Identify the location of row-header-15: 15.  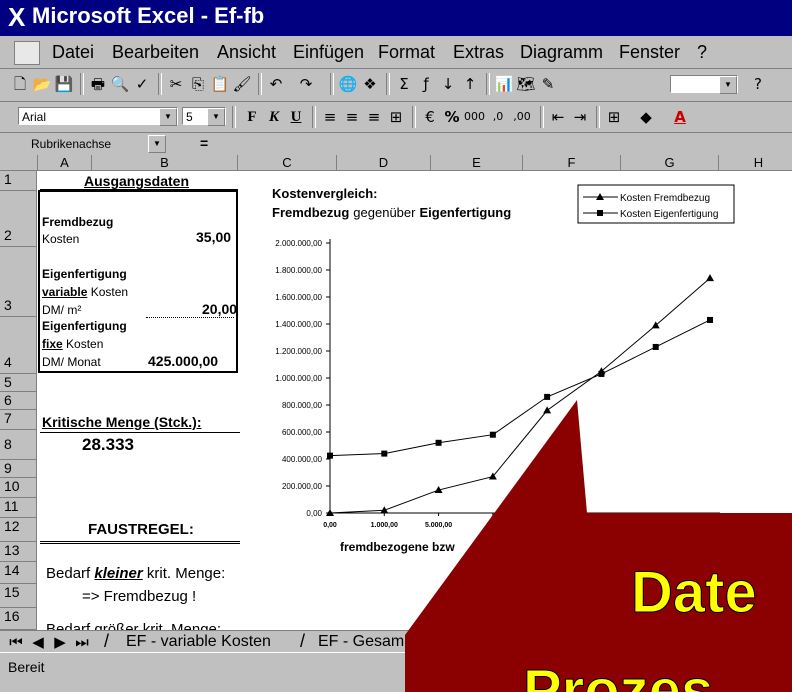
(18, 596).